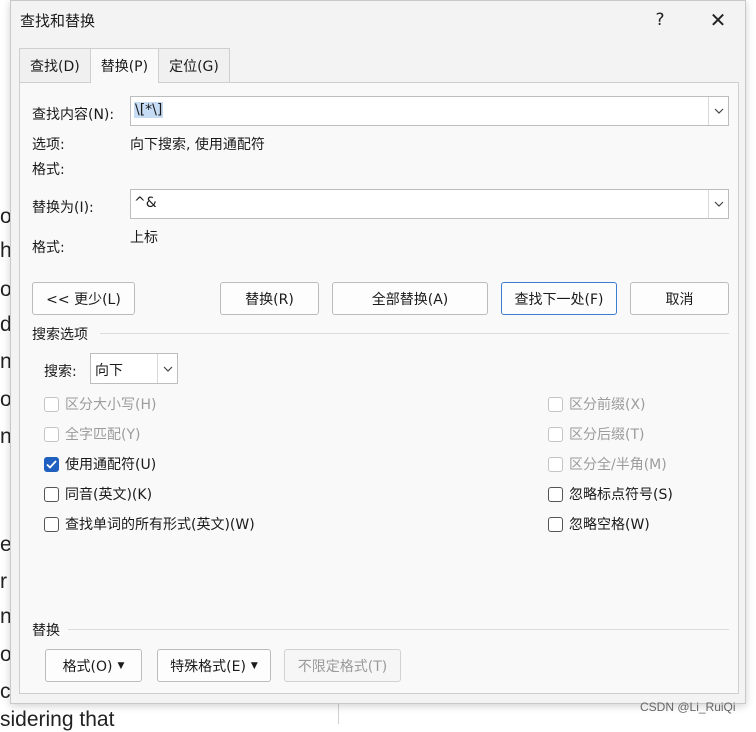 This screenshot has width=756, height=732. I want to click on checkbox-label: 区分全/半角(M), so click(618, 465).